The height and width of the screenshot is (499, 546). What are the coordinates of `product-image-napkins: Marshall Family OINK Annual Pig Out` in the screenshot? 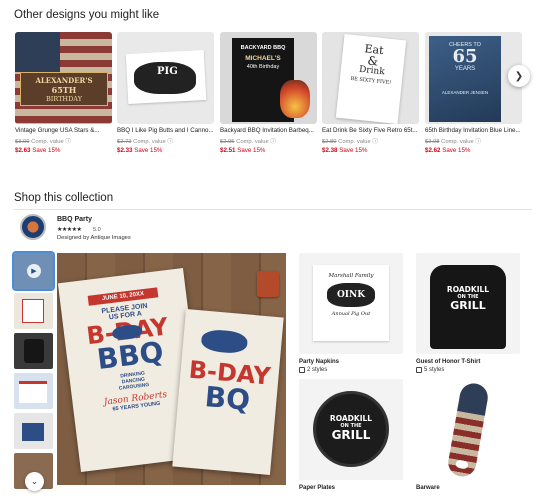 It's located at (351, 303).